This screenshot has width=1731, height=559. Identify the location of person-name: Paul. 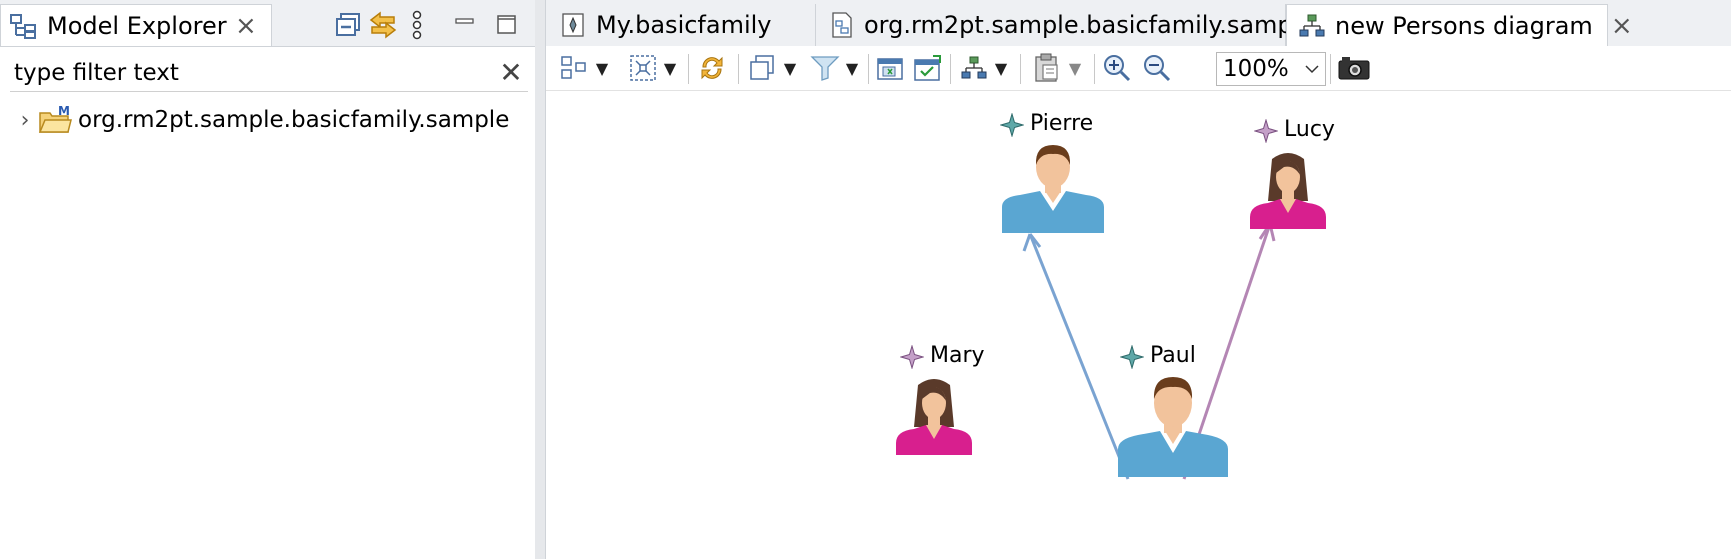
(1173, 355).